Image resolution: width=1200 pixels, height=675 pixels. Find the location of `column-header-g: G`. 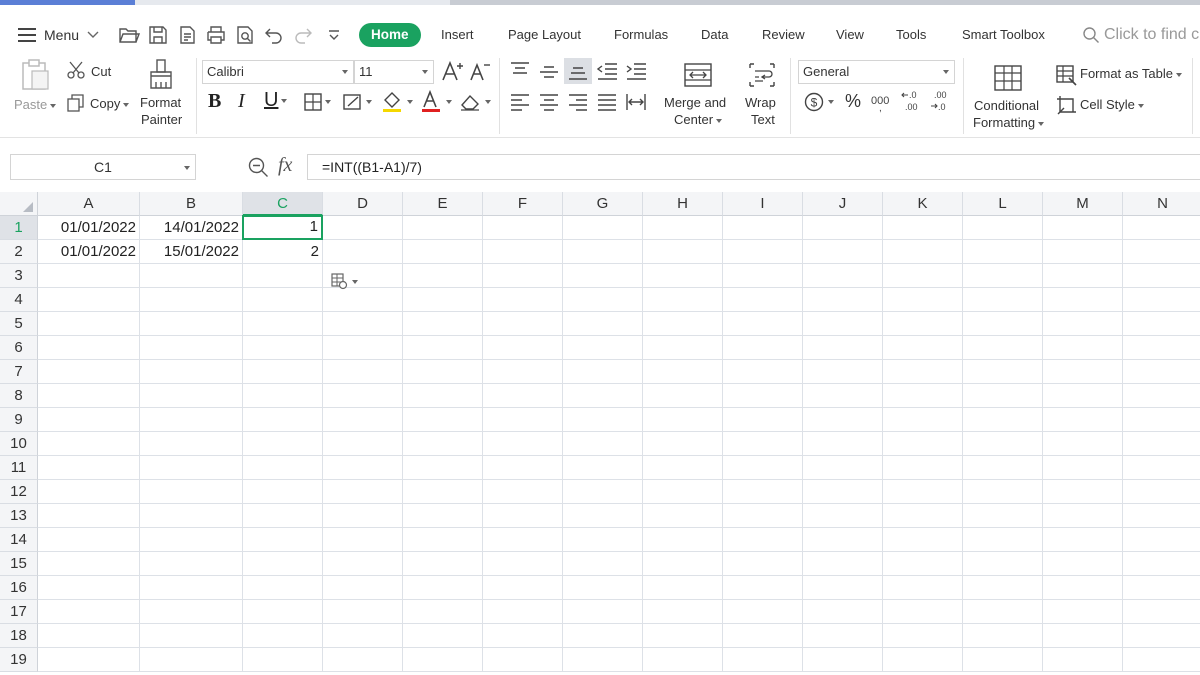

column-header-g: G is located at coordinates (603, 204).